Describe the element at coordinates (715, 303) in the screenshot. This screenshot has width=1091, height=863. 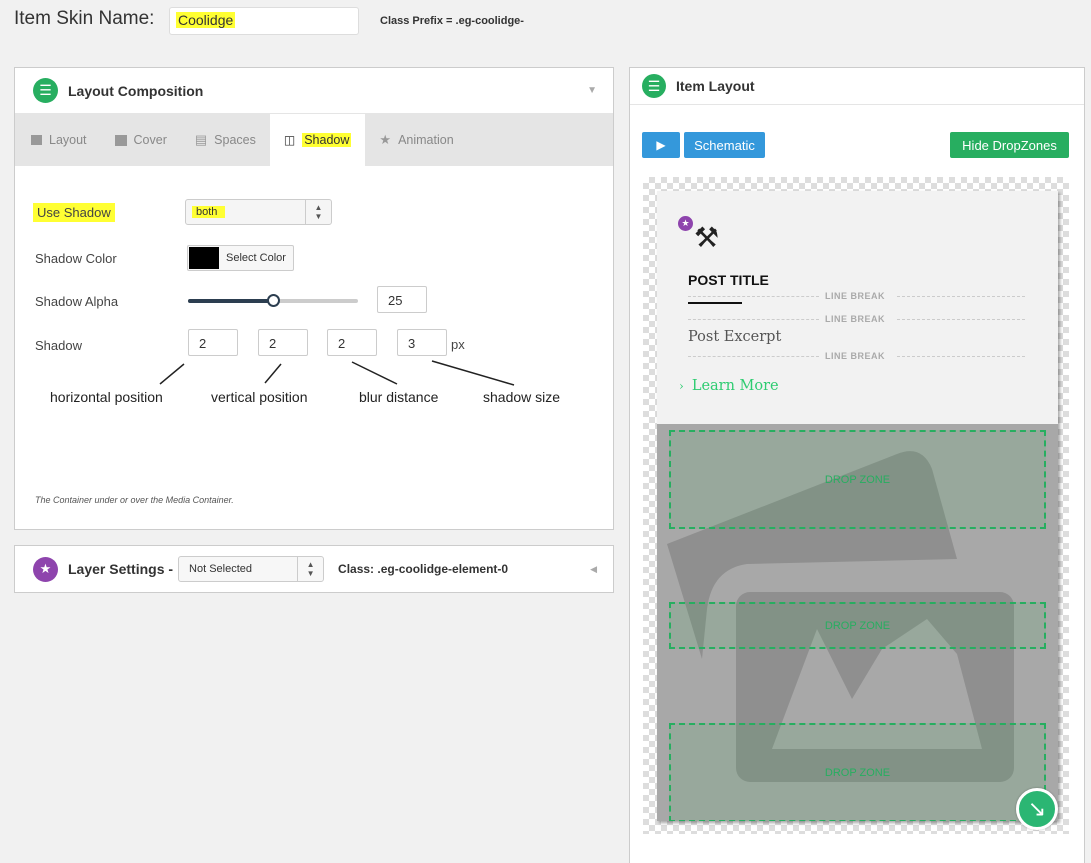
I see `title-underline` at that location.